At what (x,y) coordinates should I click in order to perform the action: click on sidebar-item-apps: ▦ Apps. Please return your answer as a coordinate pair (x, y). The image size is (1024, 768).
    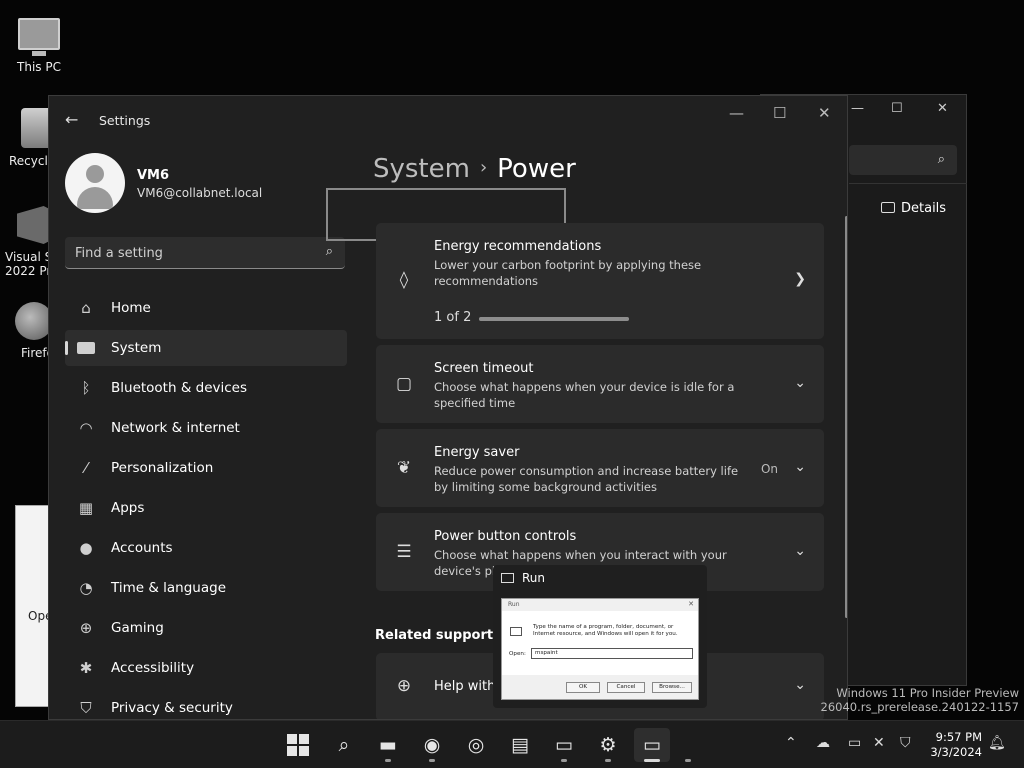
    Looking at the image, I should click on (206, 508).